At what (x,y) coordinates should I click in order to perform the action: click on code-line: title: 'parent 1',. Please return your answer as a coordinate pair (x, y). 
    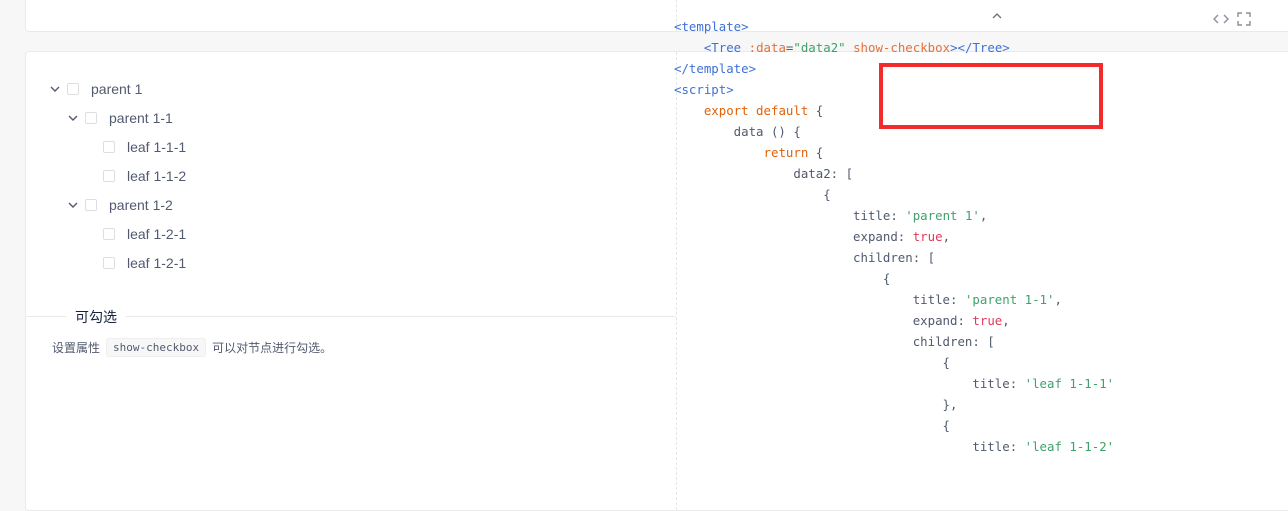
    Looking at the image, I should click on (830, 215).